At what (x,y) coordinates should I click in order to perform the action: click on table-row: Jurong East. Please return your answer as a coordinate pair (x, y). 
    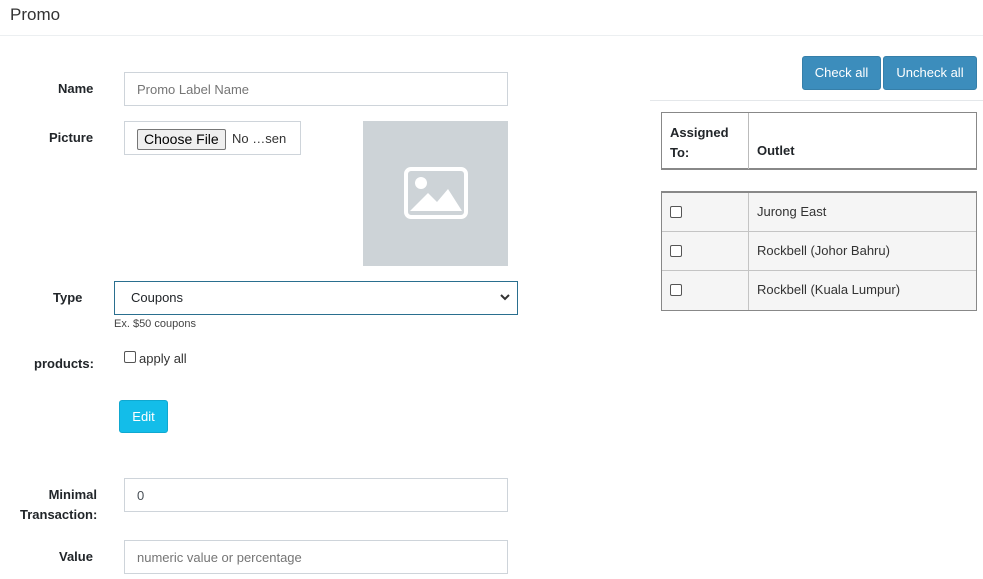
    Looking at the image, I should click on (819, 212).